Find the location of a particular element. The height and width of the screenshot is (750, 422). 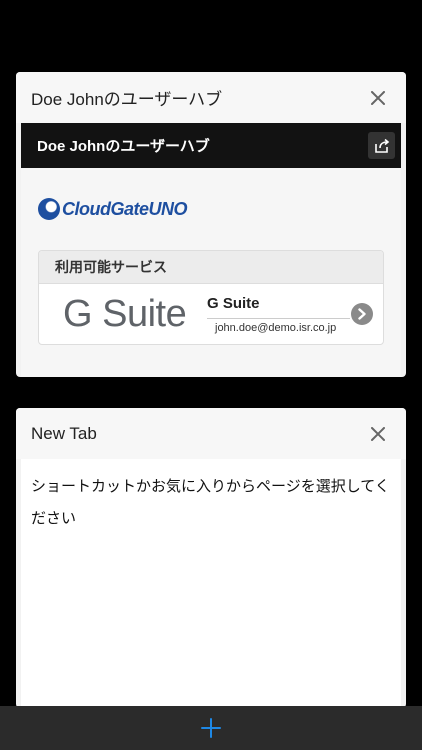

tab-card-header: Doe Johnのユーザーハブ is located at coordinates (211, 97).